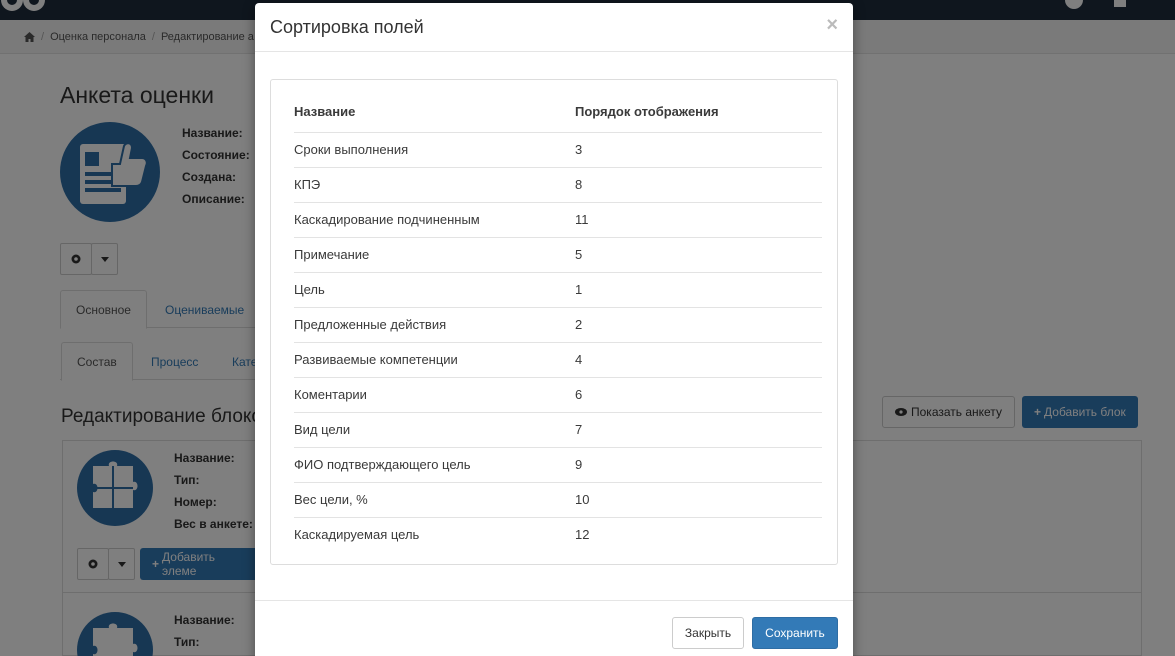  Describe the element at coordinates (698, 324) in the screenshot. I see `field-order-cell: 2` at that location.